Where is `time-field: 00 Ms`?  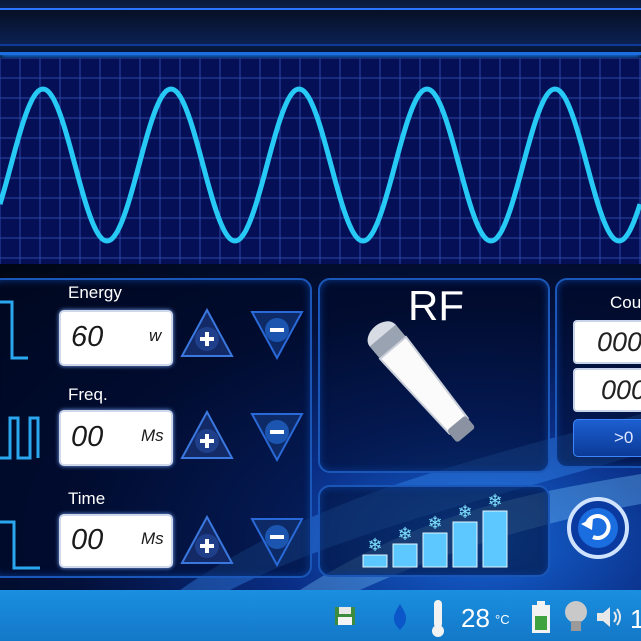
time-field: 00 Ms is located at coordinates (116, 541).